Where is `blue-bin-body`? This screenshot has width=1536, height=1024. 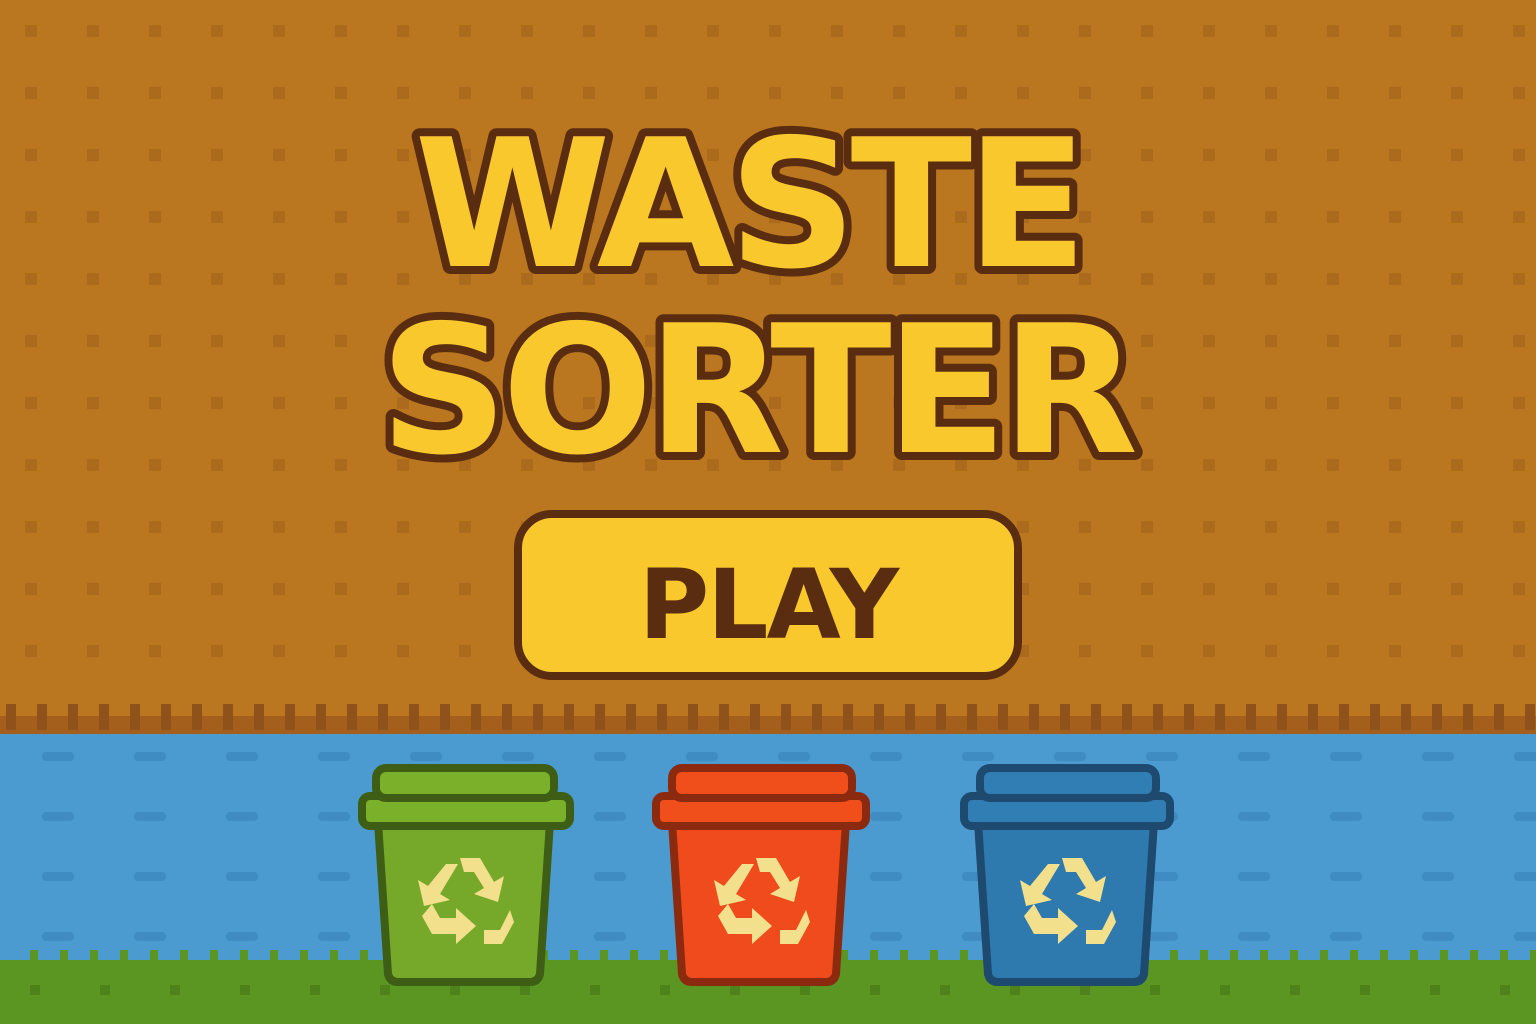
blue-bin-body is located at coordinates (1066, 902).